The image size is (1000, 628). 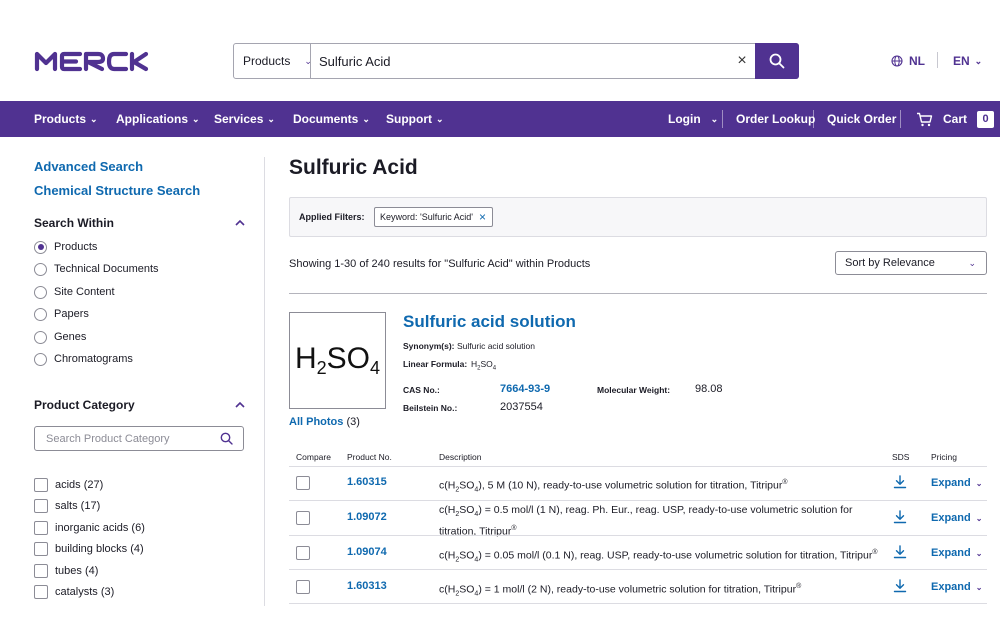 What do you see at coordinates (96, 269) in the screenshot?
I see `radio-technical-documents: Technical Documents` at bounding box center [96, 269].